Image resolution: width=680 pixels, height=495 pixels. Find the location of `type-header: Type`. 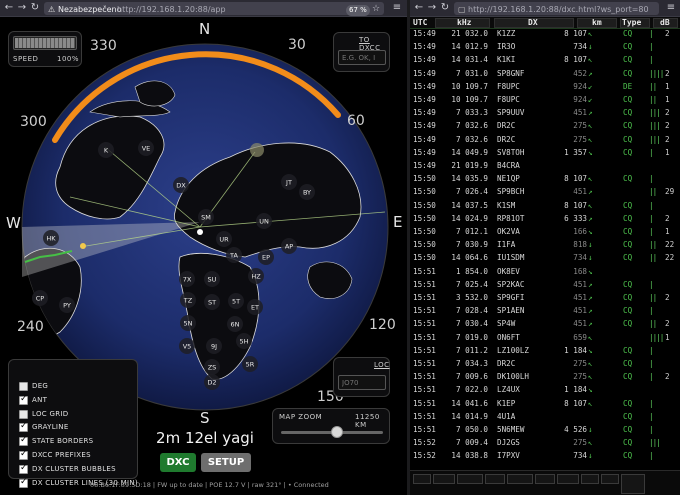

type-header: Type is located at coordinates (631, 22).